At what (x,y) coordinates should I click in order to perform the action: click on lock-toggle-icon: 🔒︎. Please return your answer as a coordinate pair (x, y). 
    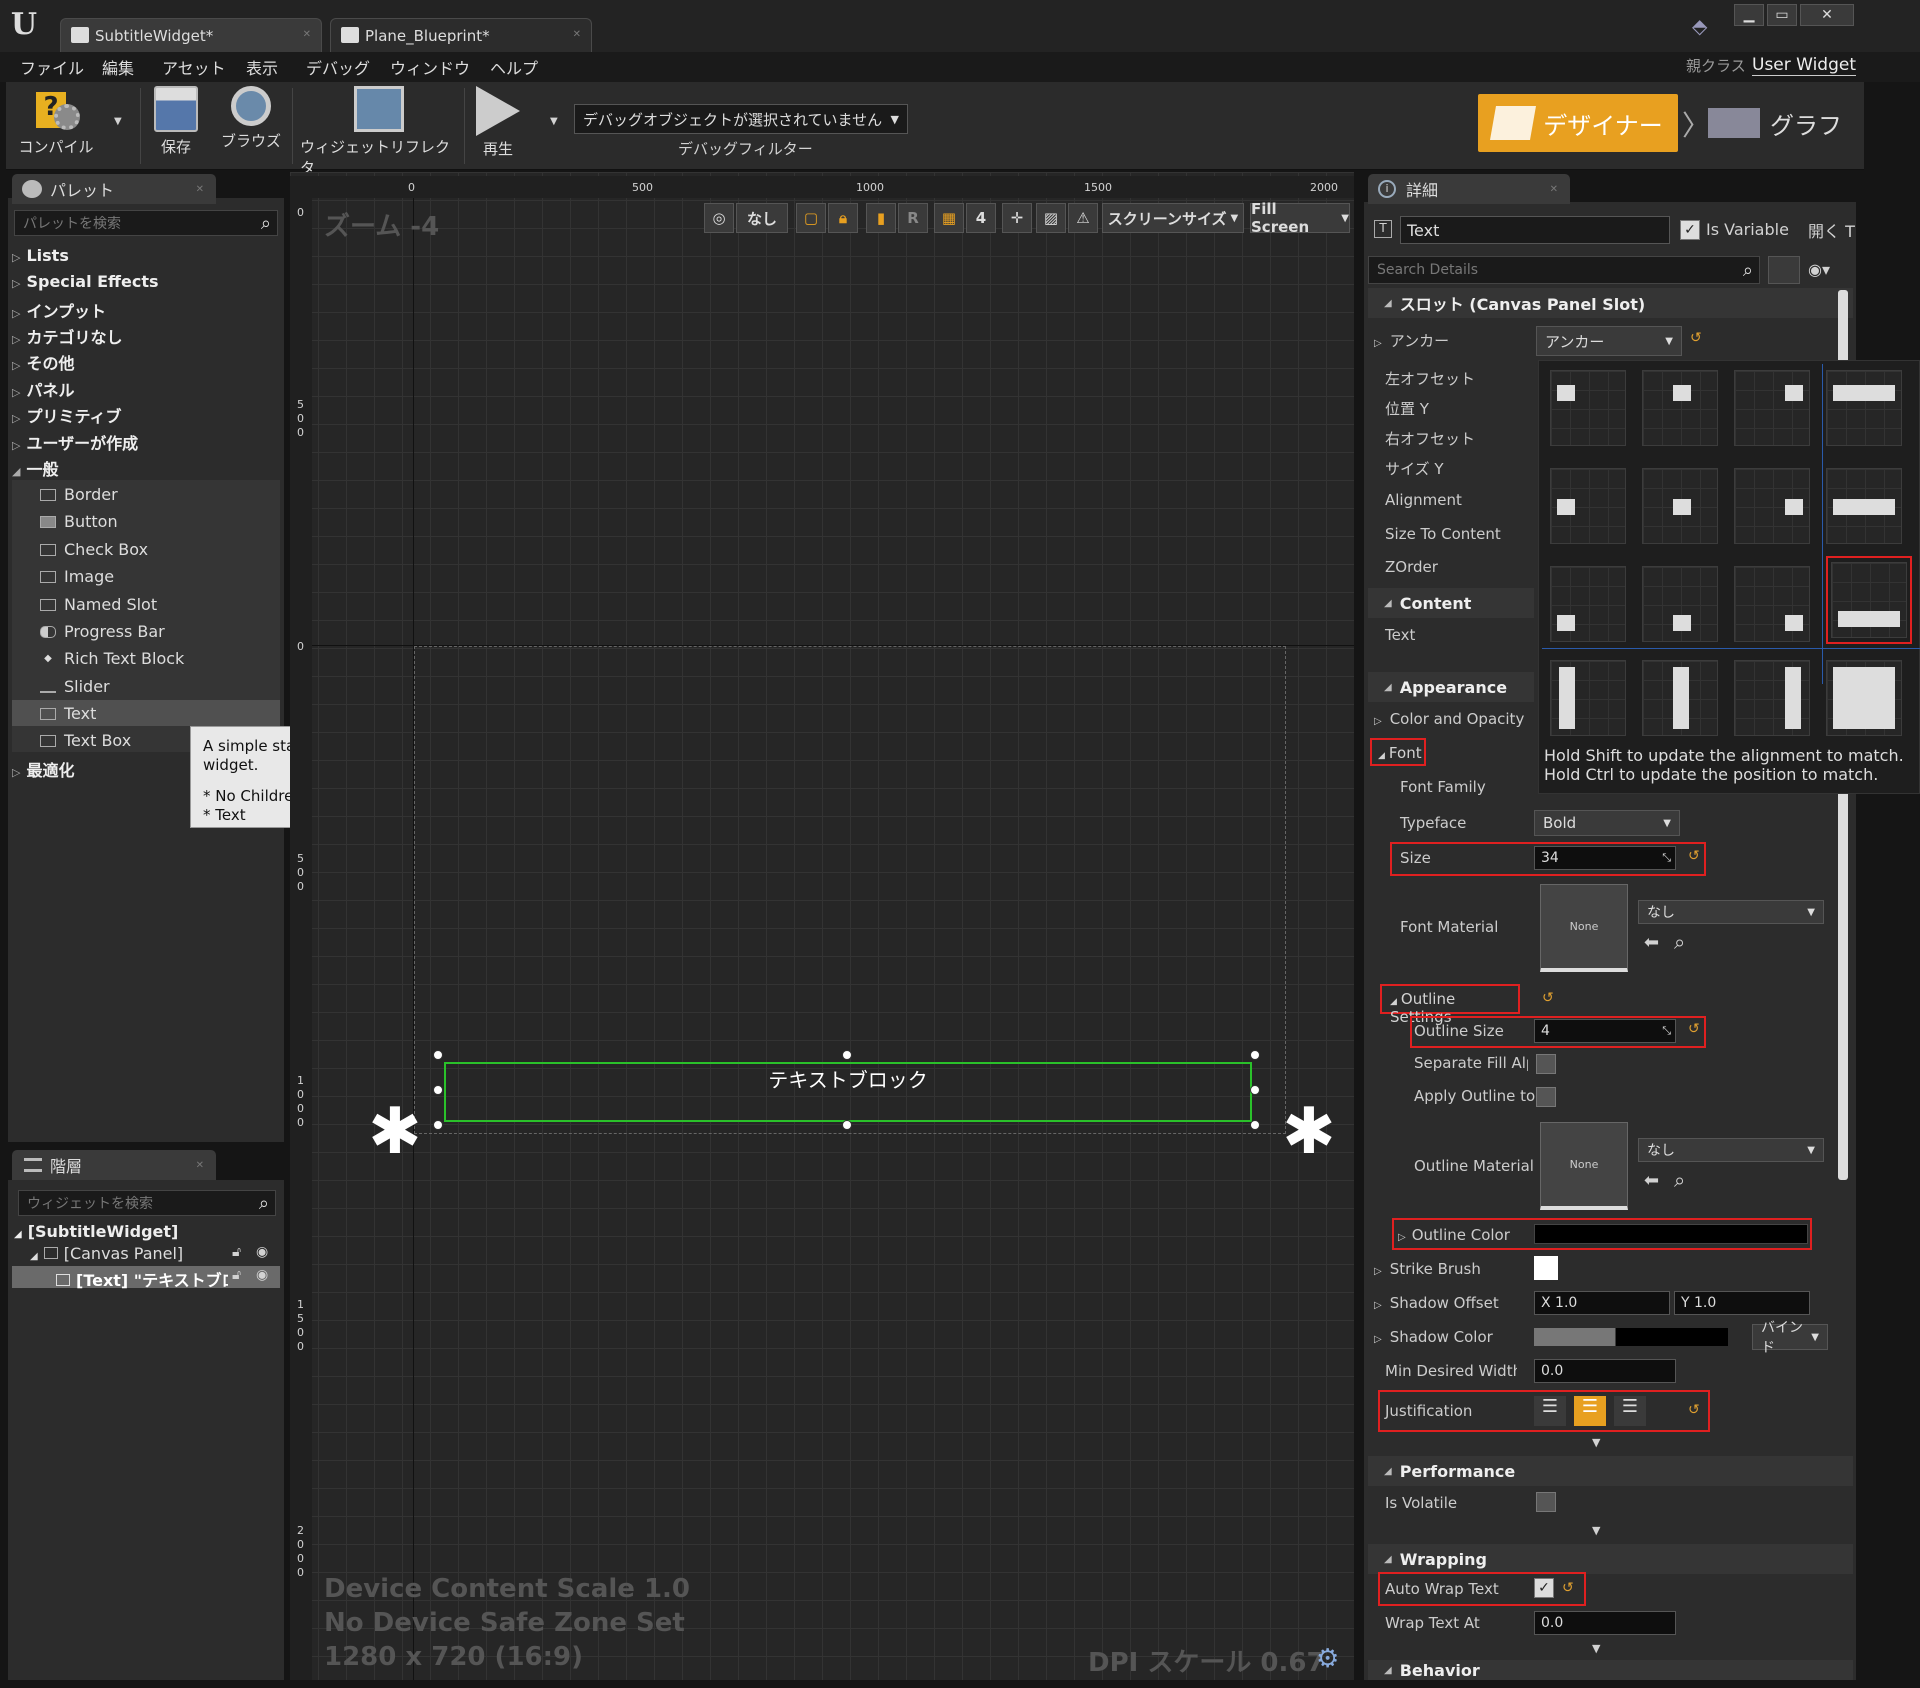
    Looking at the image, I should click on (843, 218).